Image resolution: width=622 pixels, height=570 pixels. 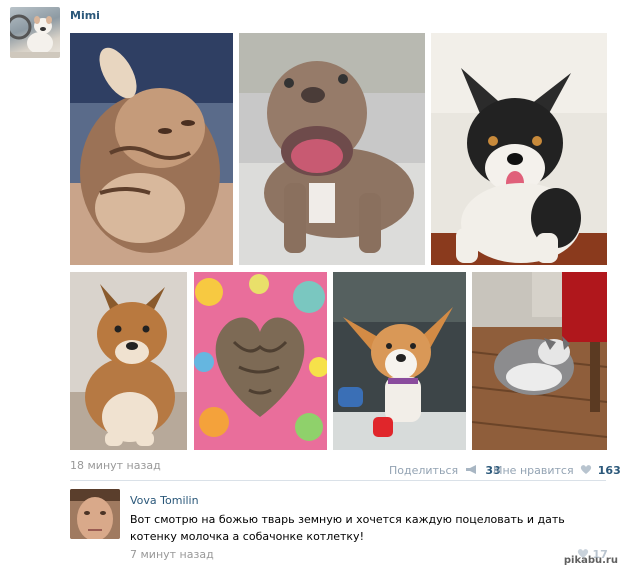 What do you see at coordinates (164, 500) in the screenshot?
I see `commenter-name: Vova Tomilin` at bounding box center [164, 500].